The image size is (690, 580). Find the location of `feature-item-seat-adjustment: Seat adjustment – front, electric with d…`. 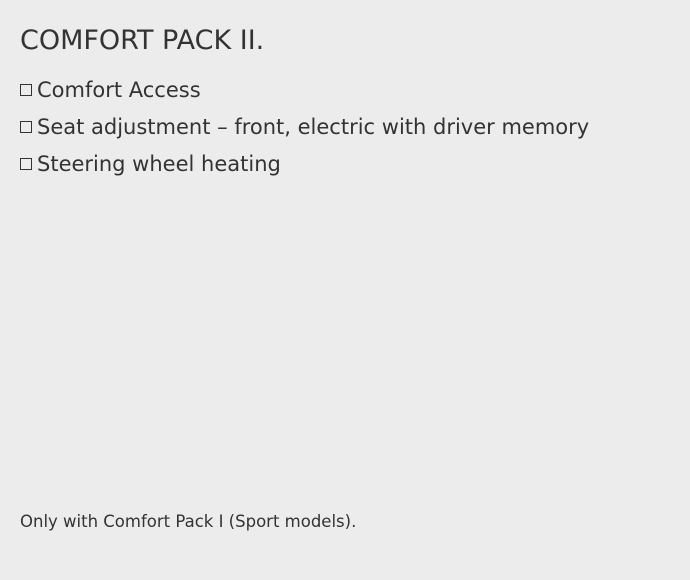

feature-item-seat-adjustment: Seat adjustment – front, electric with d… is located at coordinates (304, 126).